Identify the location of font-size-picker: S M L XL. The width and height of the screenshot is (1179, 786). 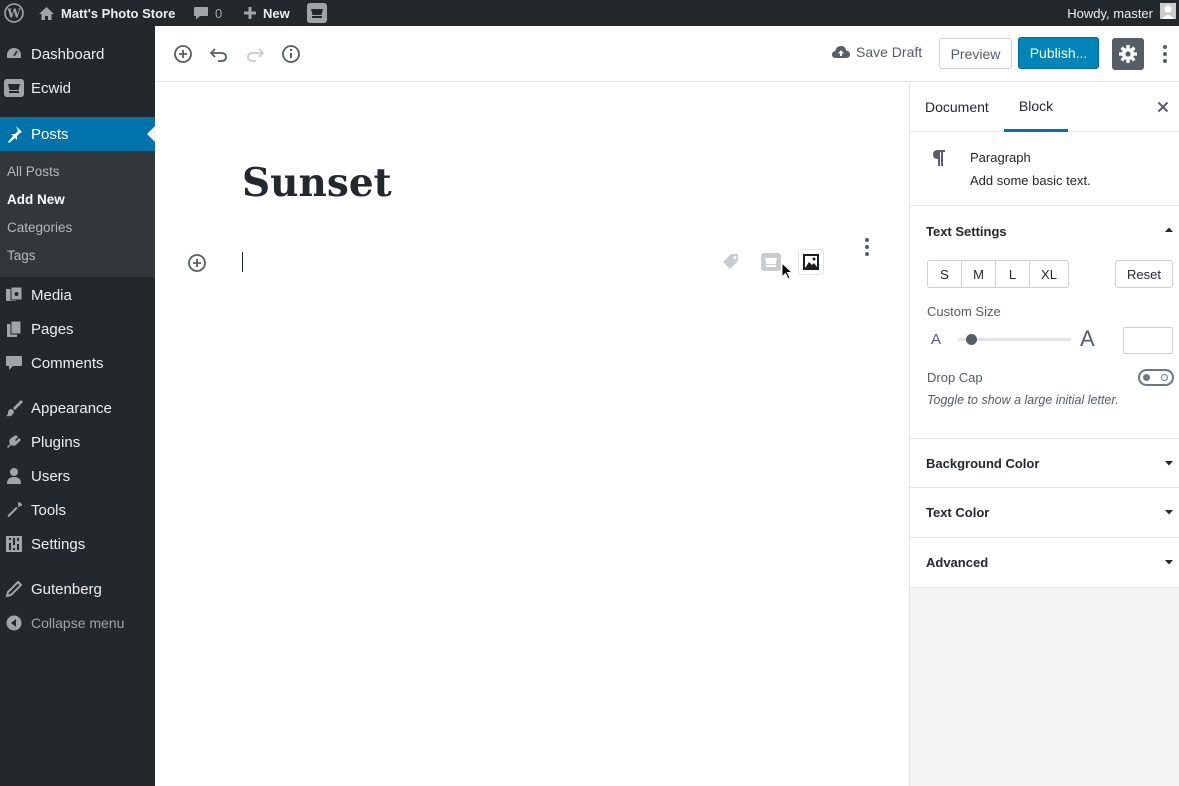
(998, 274).